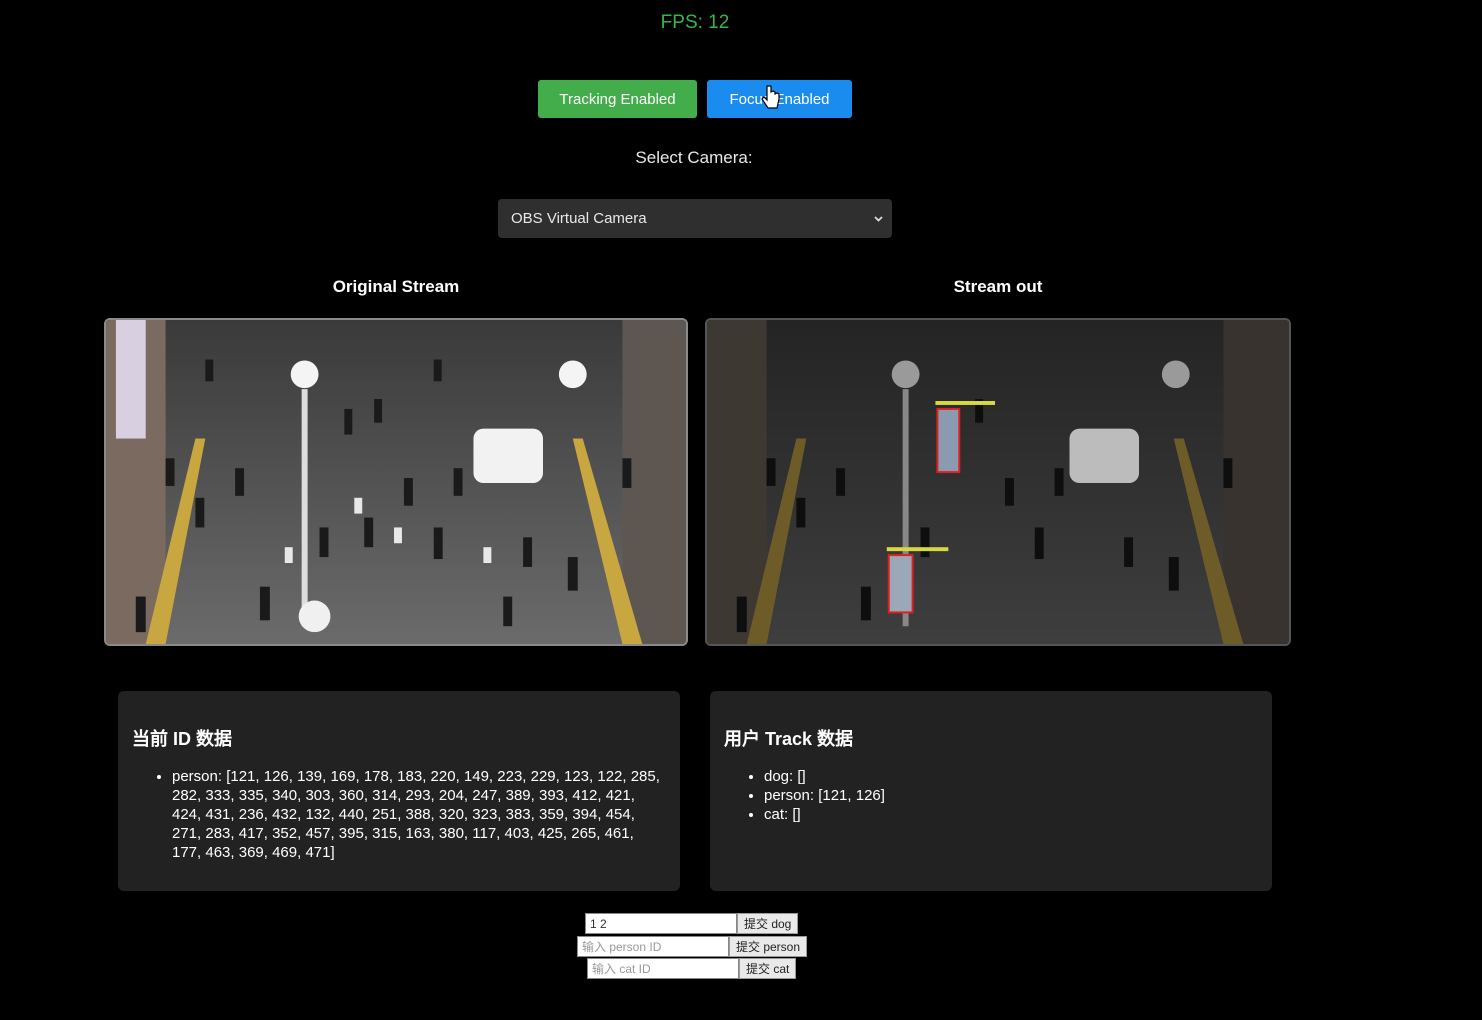 This screenshot has height=1020, width=1482. I want to click on submit-cat-button: 提交 cat, so click(768, 968).